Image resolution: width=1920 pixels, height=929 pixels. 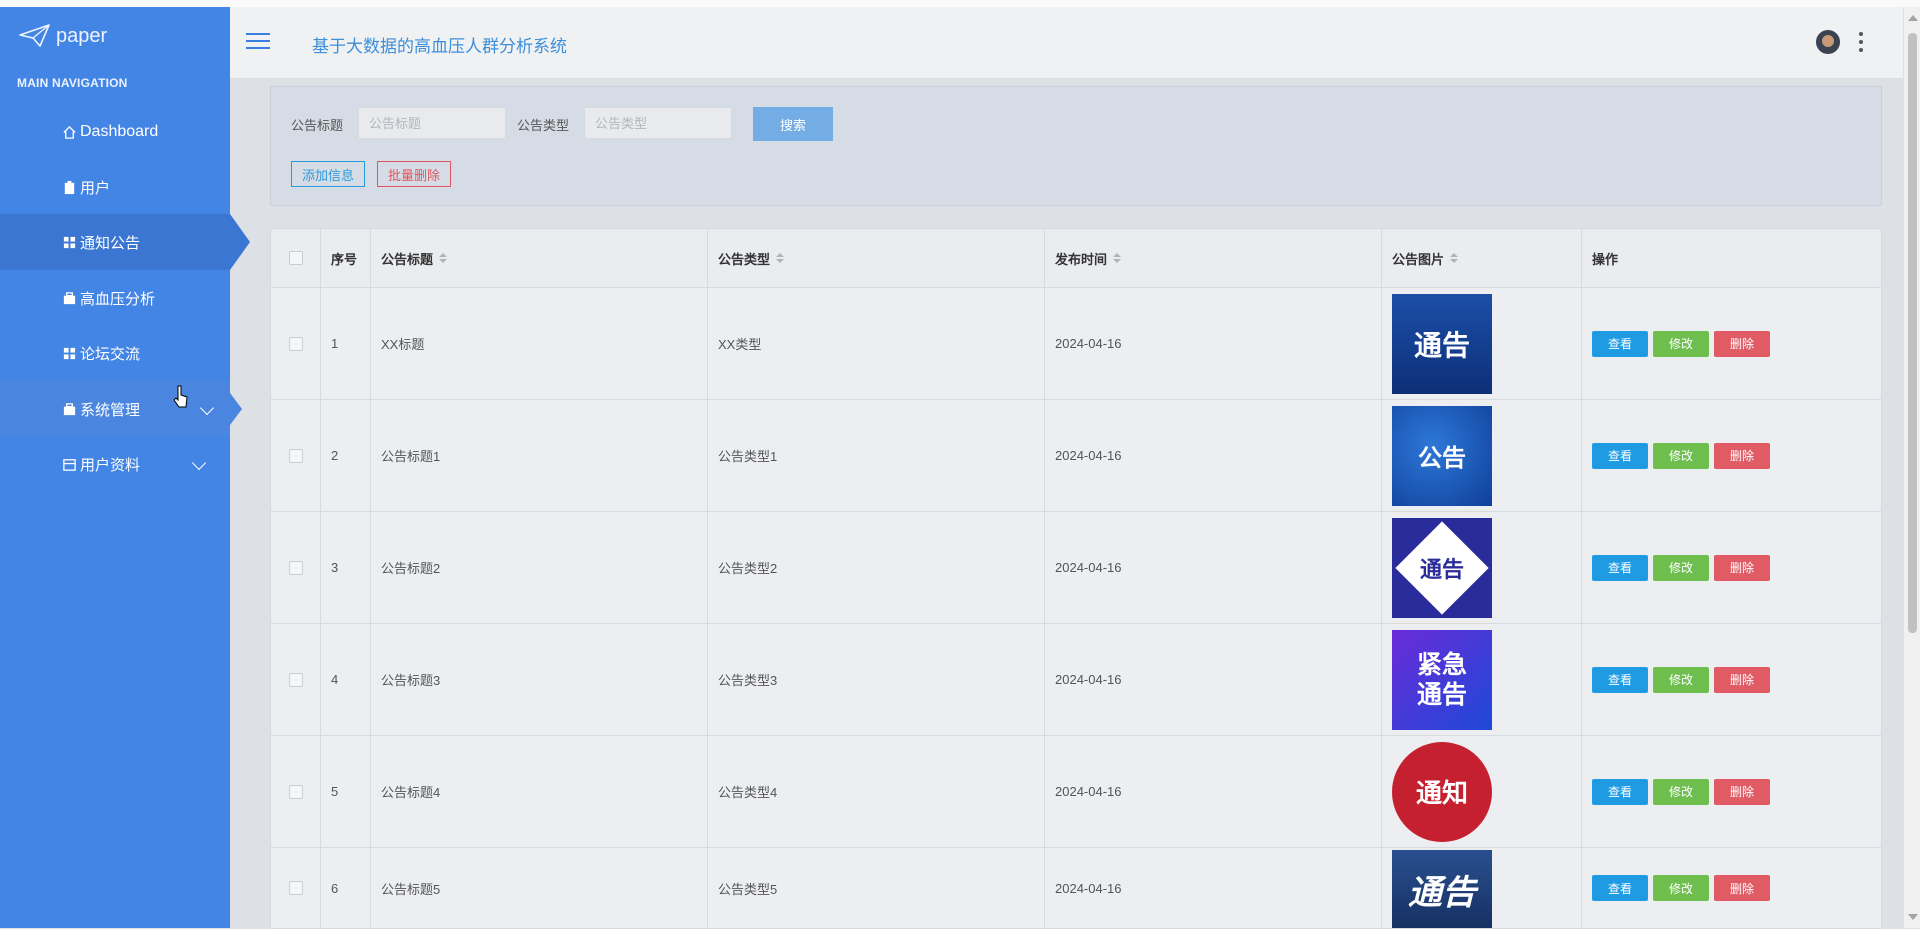 I want to click on row-image-cell: 公告, so click(x=1482, y=455).